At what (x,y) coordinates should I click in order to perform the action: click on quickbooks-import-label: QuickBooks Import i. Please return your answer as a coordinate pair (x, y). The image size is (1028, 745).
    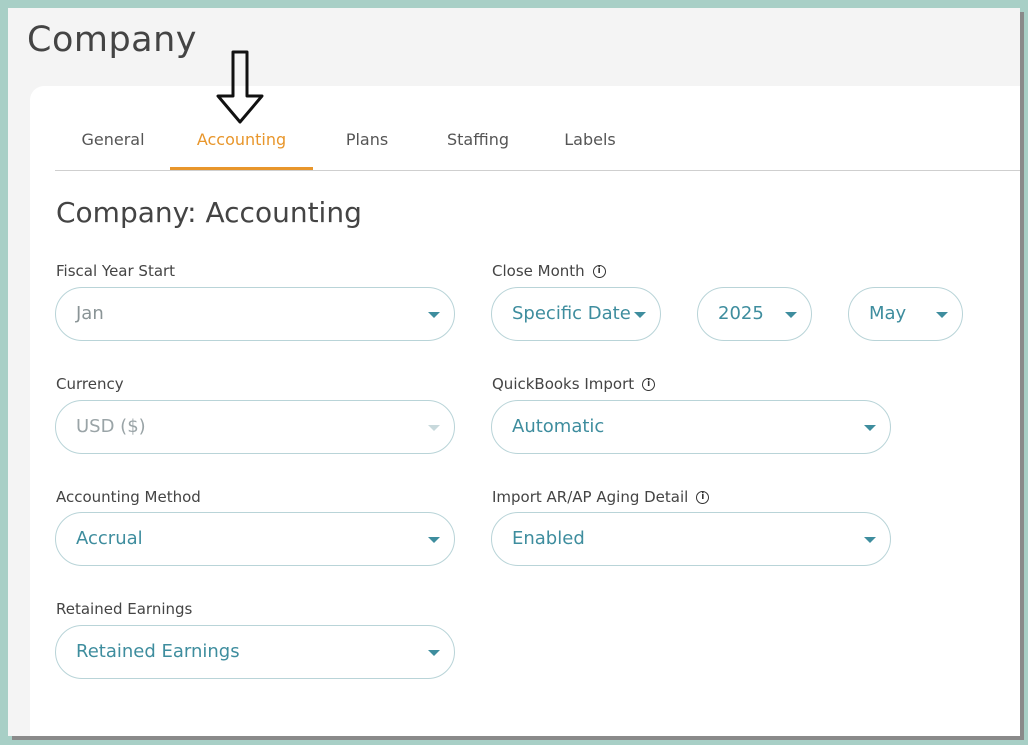
    Looking at the image, I should click on (574, 384).